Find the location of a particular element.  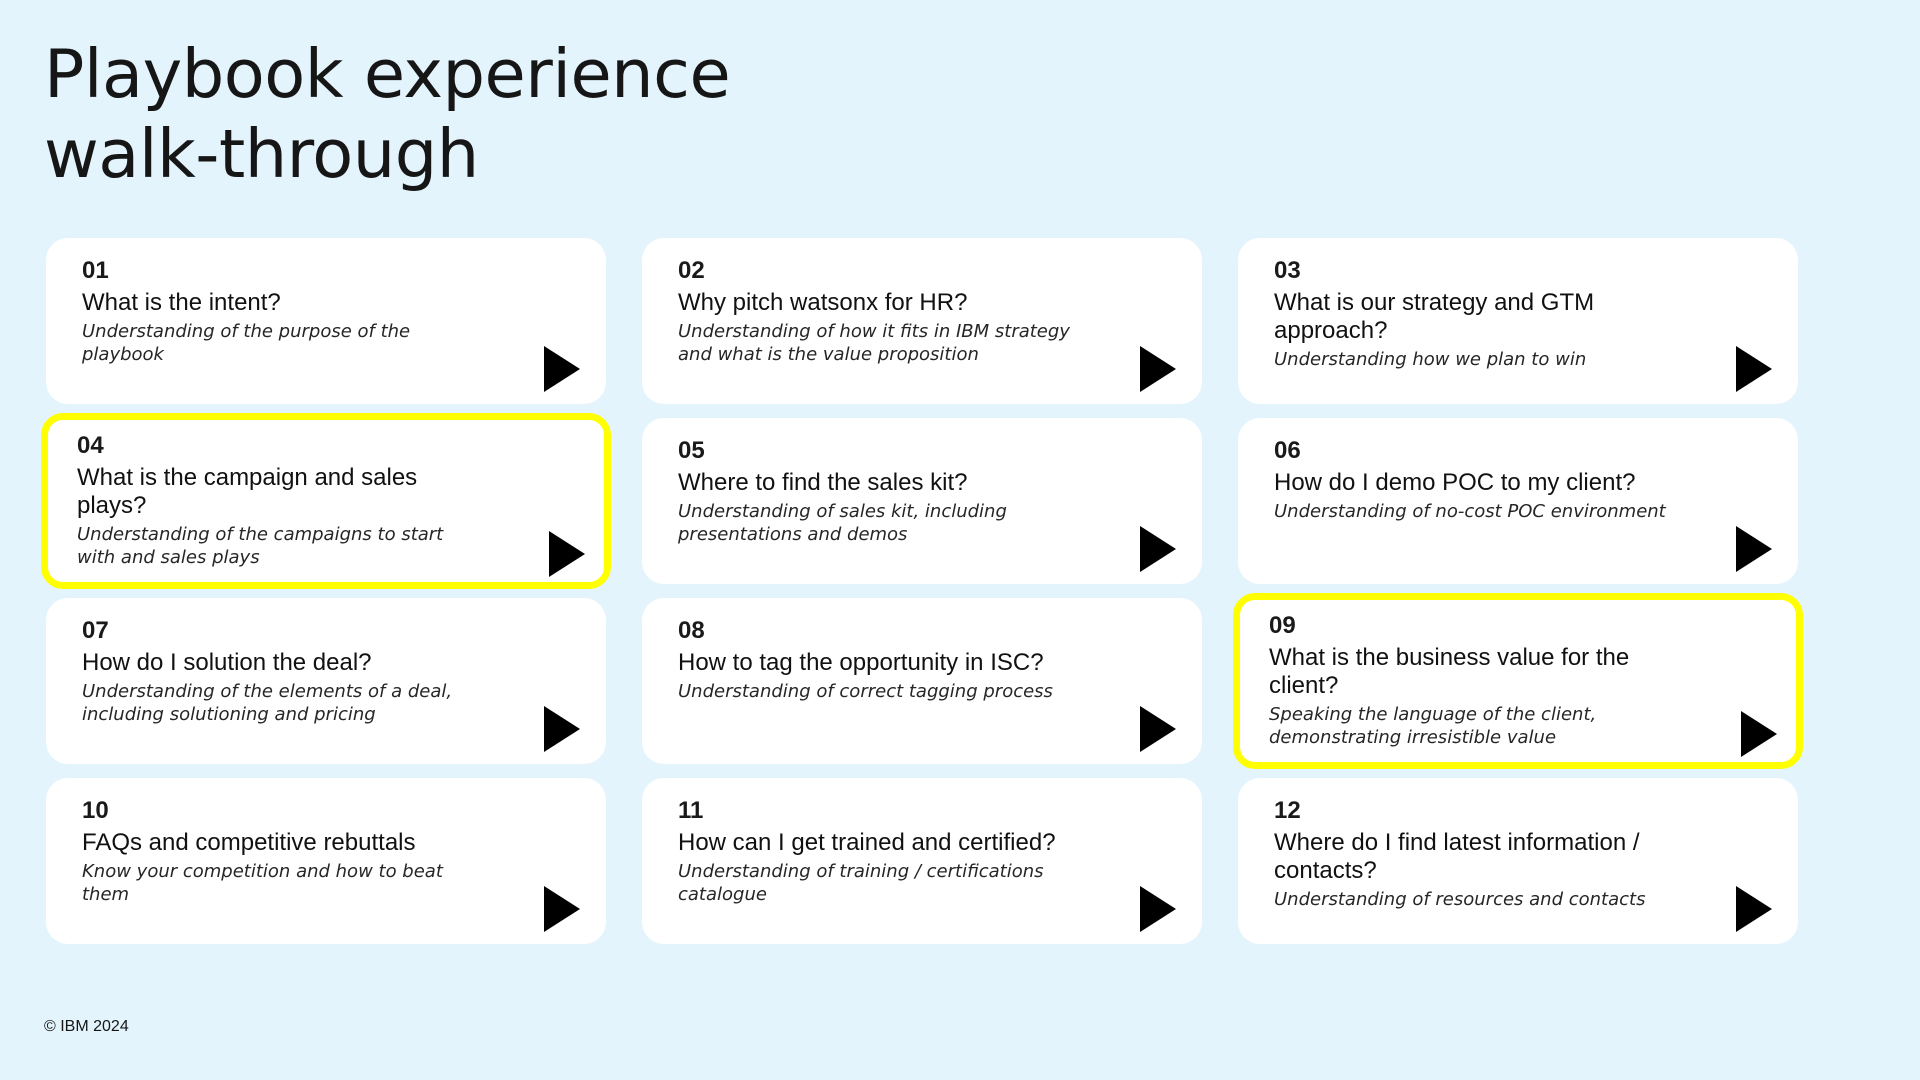

card-number: 10 is located at coordinates (95, 810).